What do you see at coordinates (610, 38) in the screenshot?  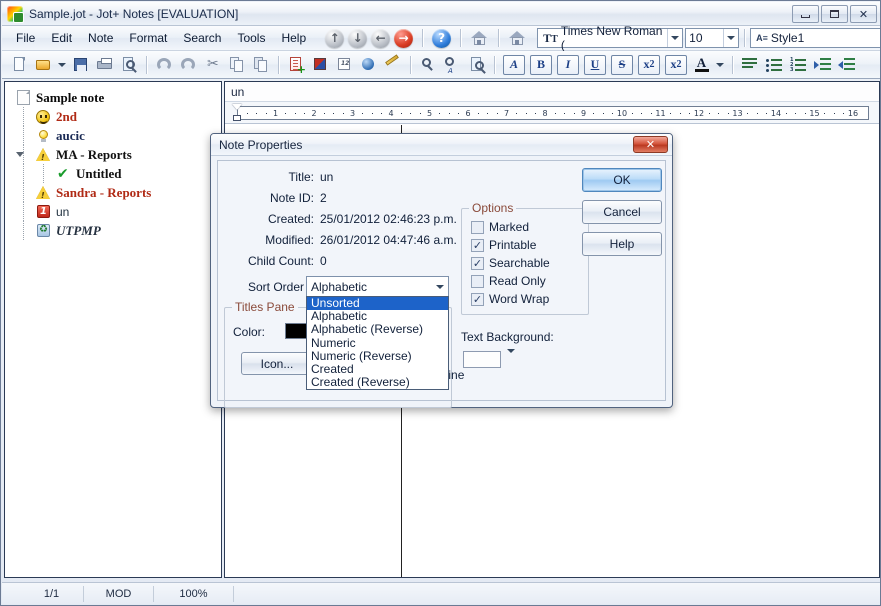 I see `font-name-combo: TT Times New Roman (` at bounding box center [610, 38].